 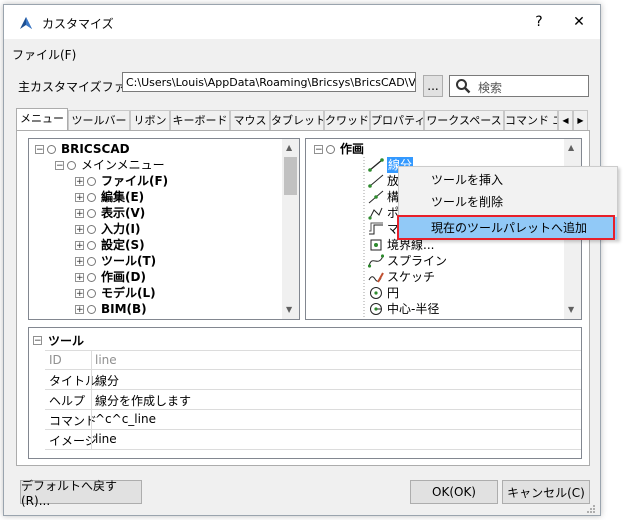 What do you see at coordinates (297, 120) in the screenshot?
I see `tab-tablet: タブレット` at bounding box center [297, 120].